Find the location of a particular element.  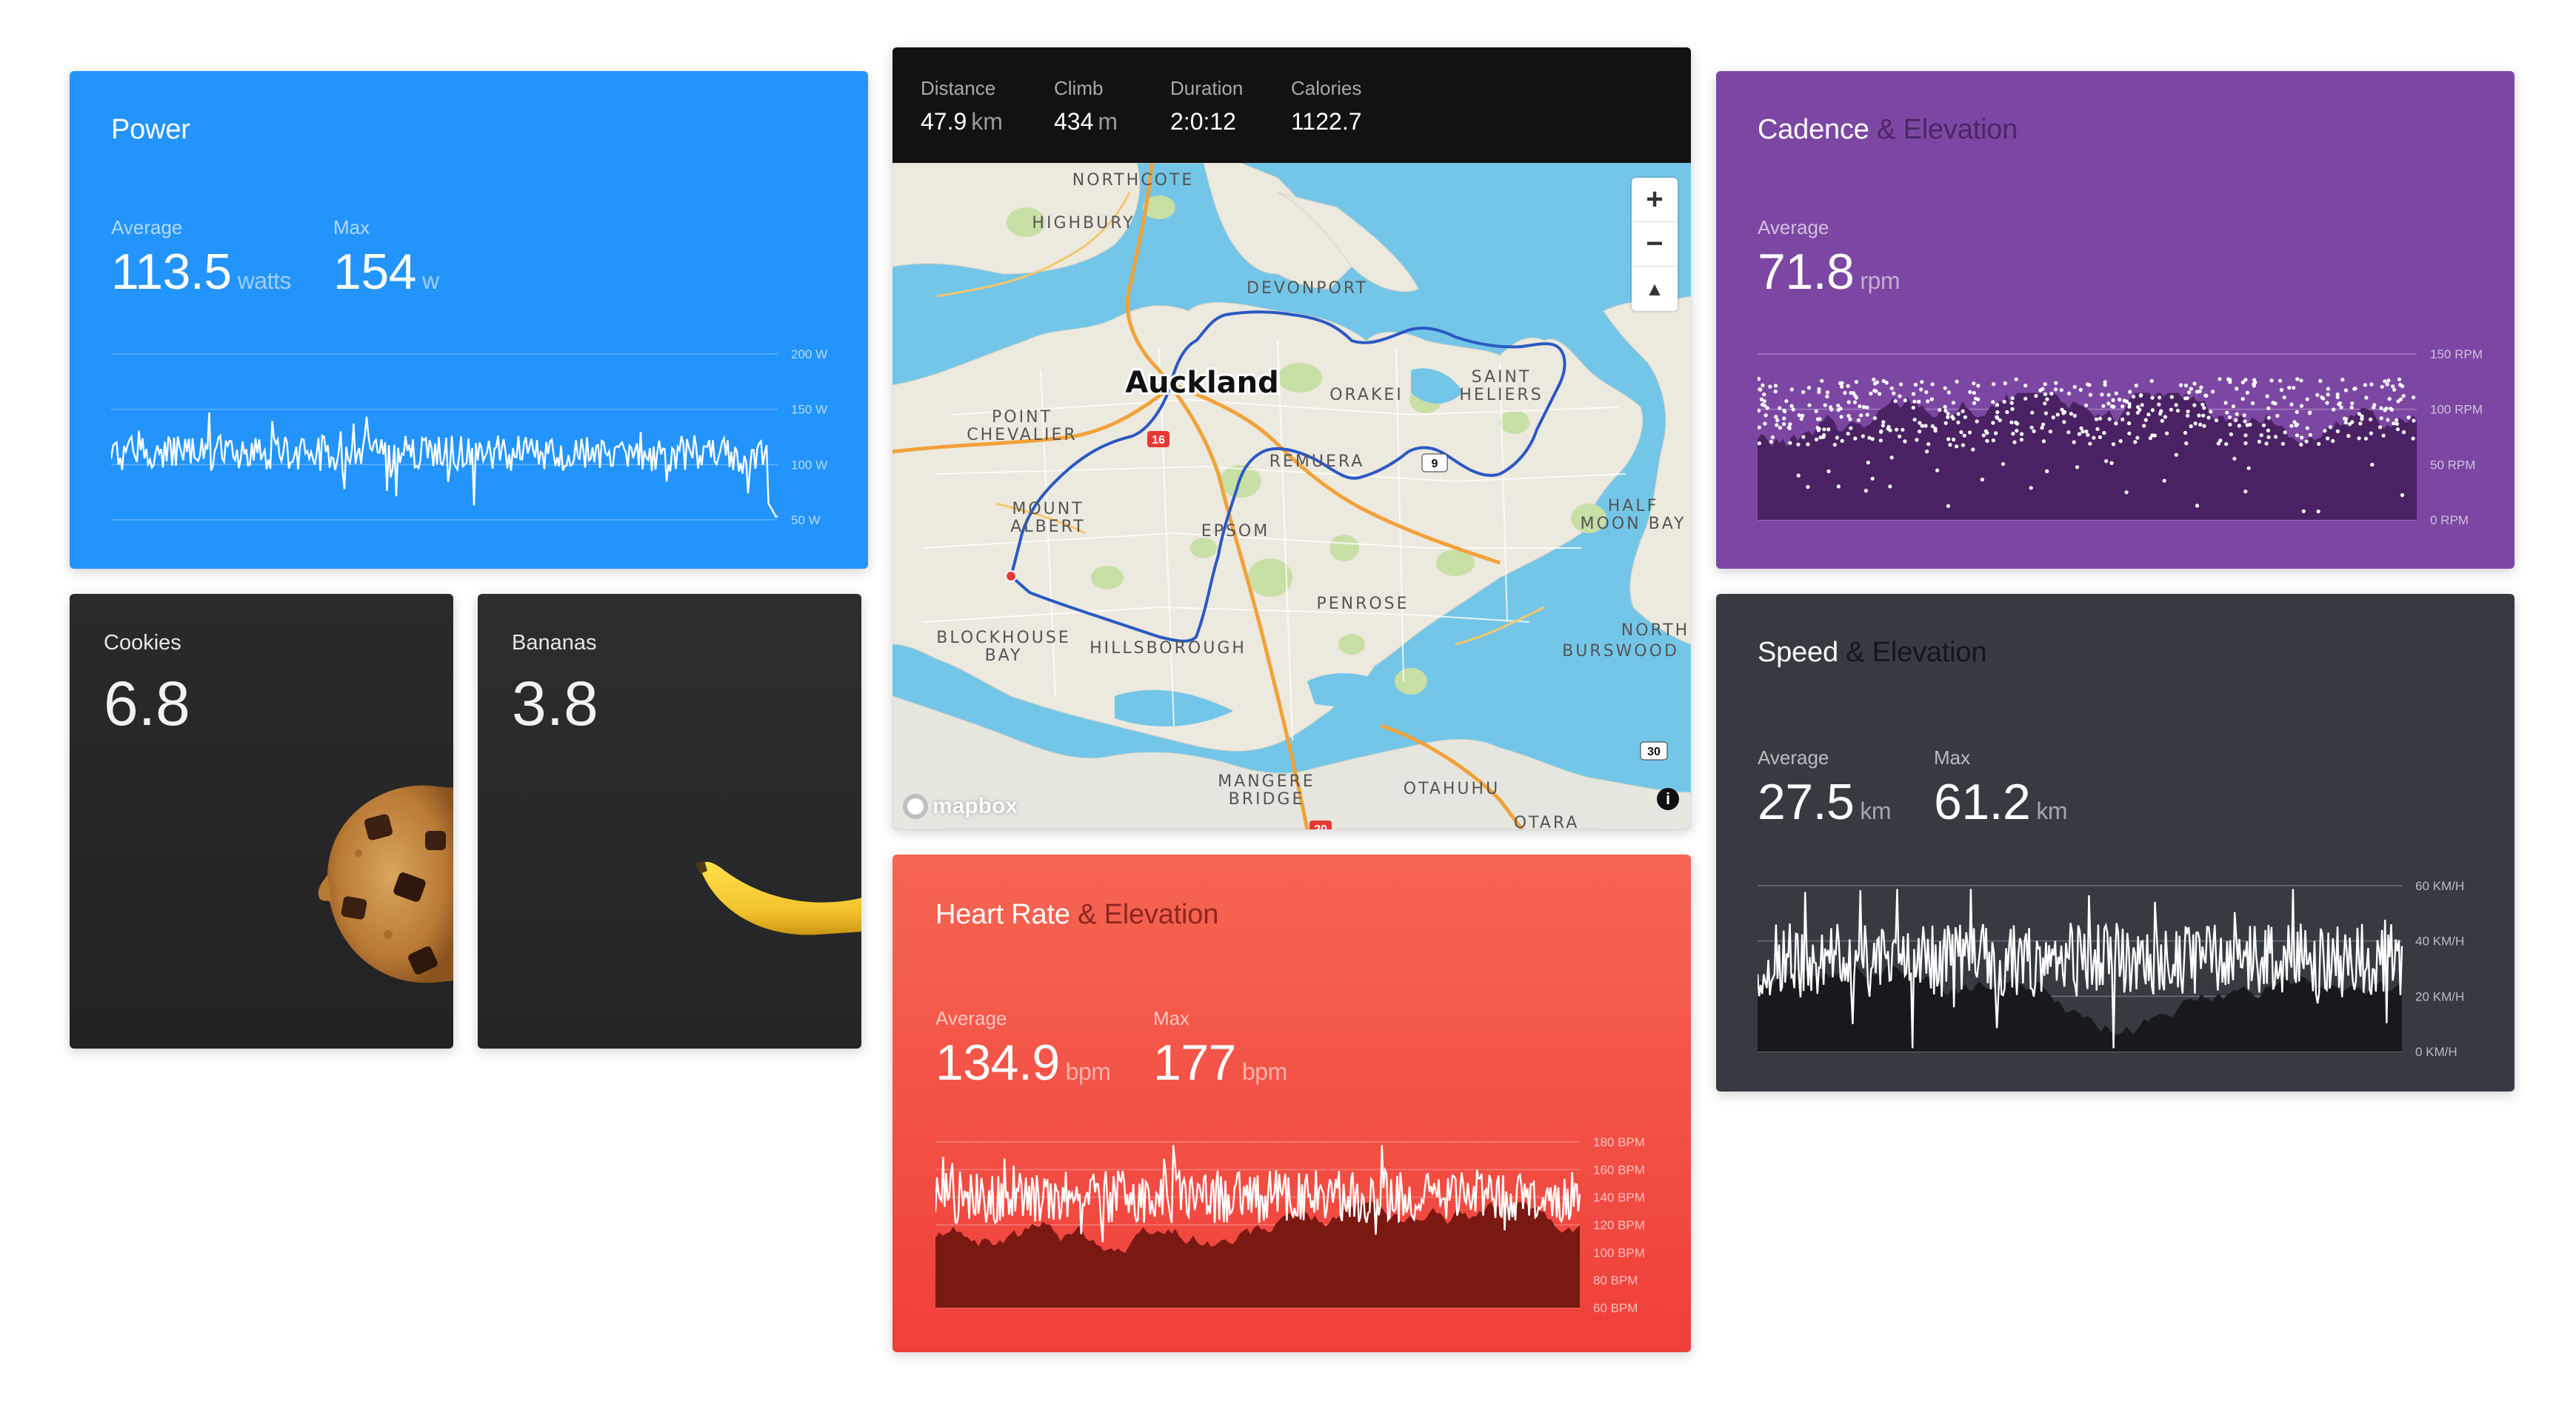

zoom-out-button: − is located at coordinates (1655, 244).